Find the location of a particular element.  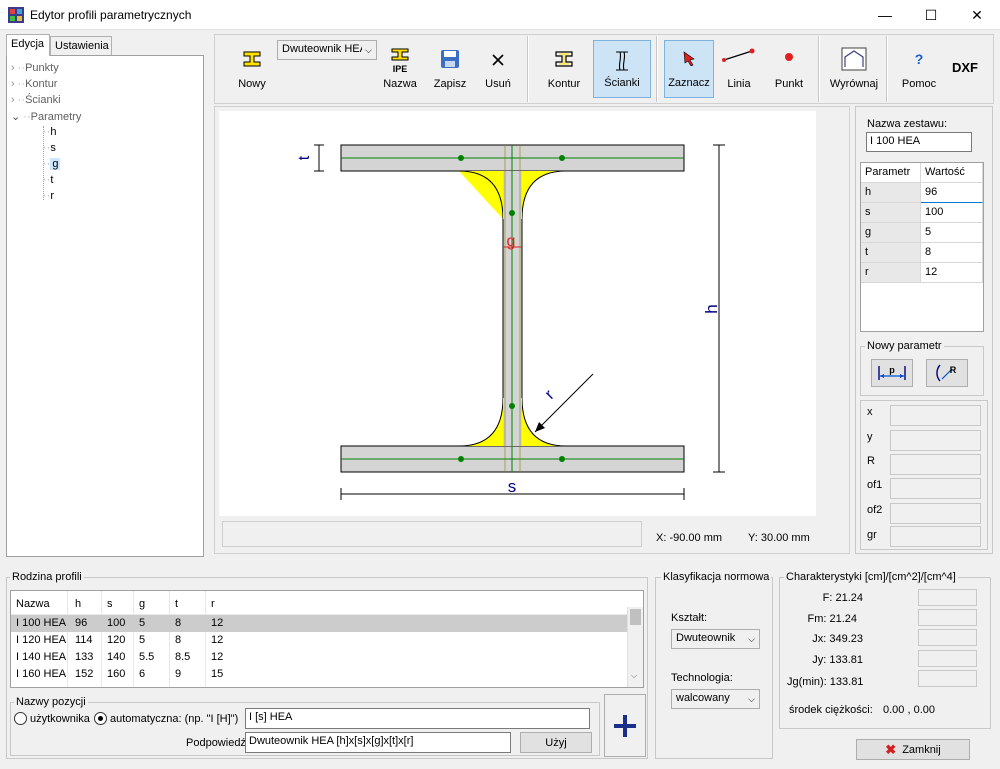

param-header-name: Parametr is located at coordinates (891, 173).